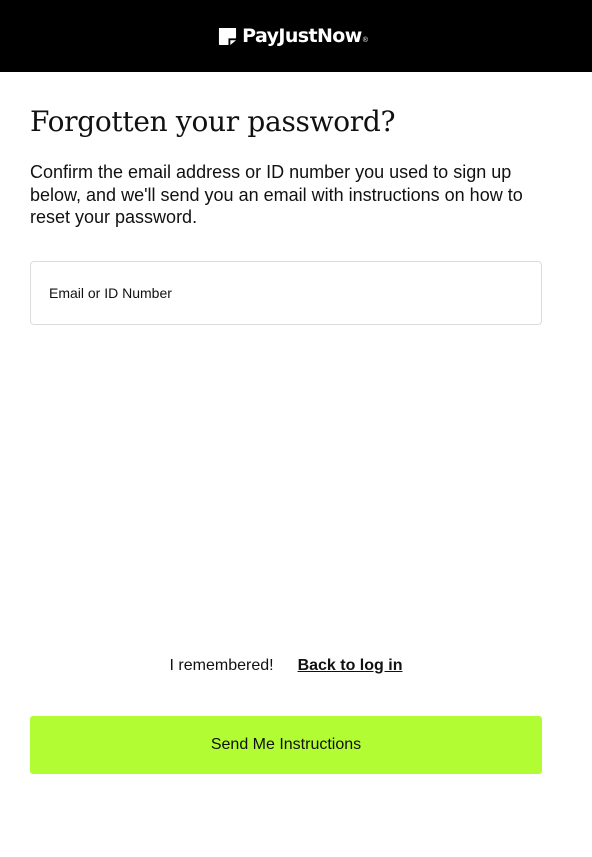 This screenshot has width=592, height=857. I want to click on brand-name: PayJustNow, so click(302, 36).